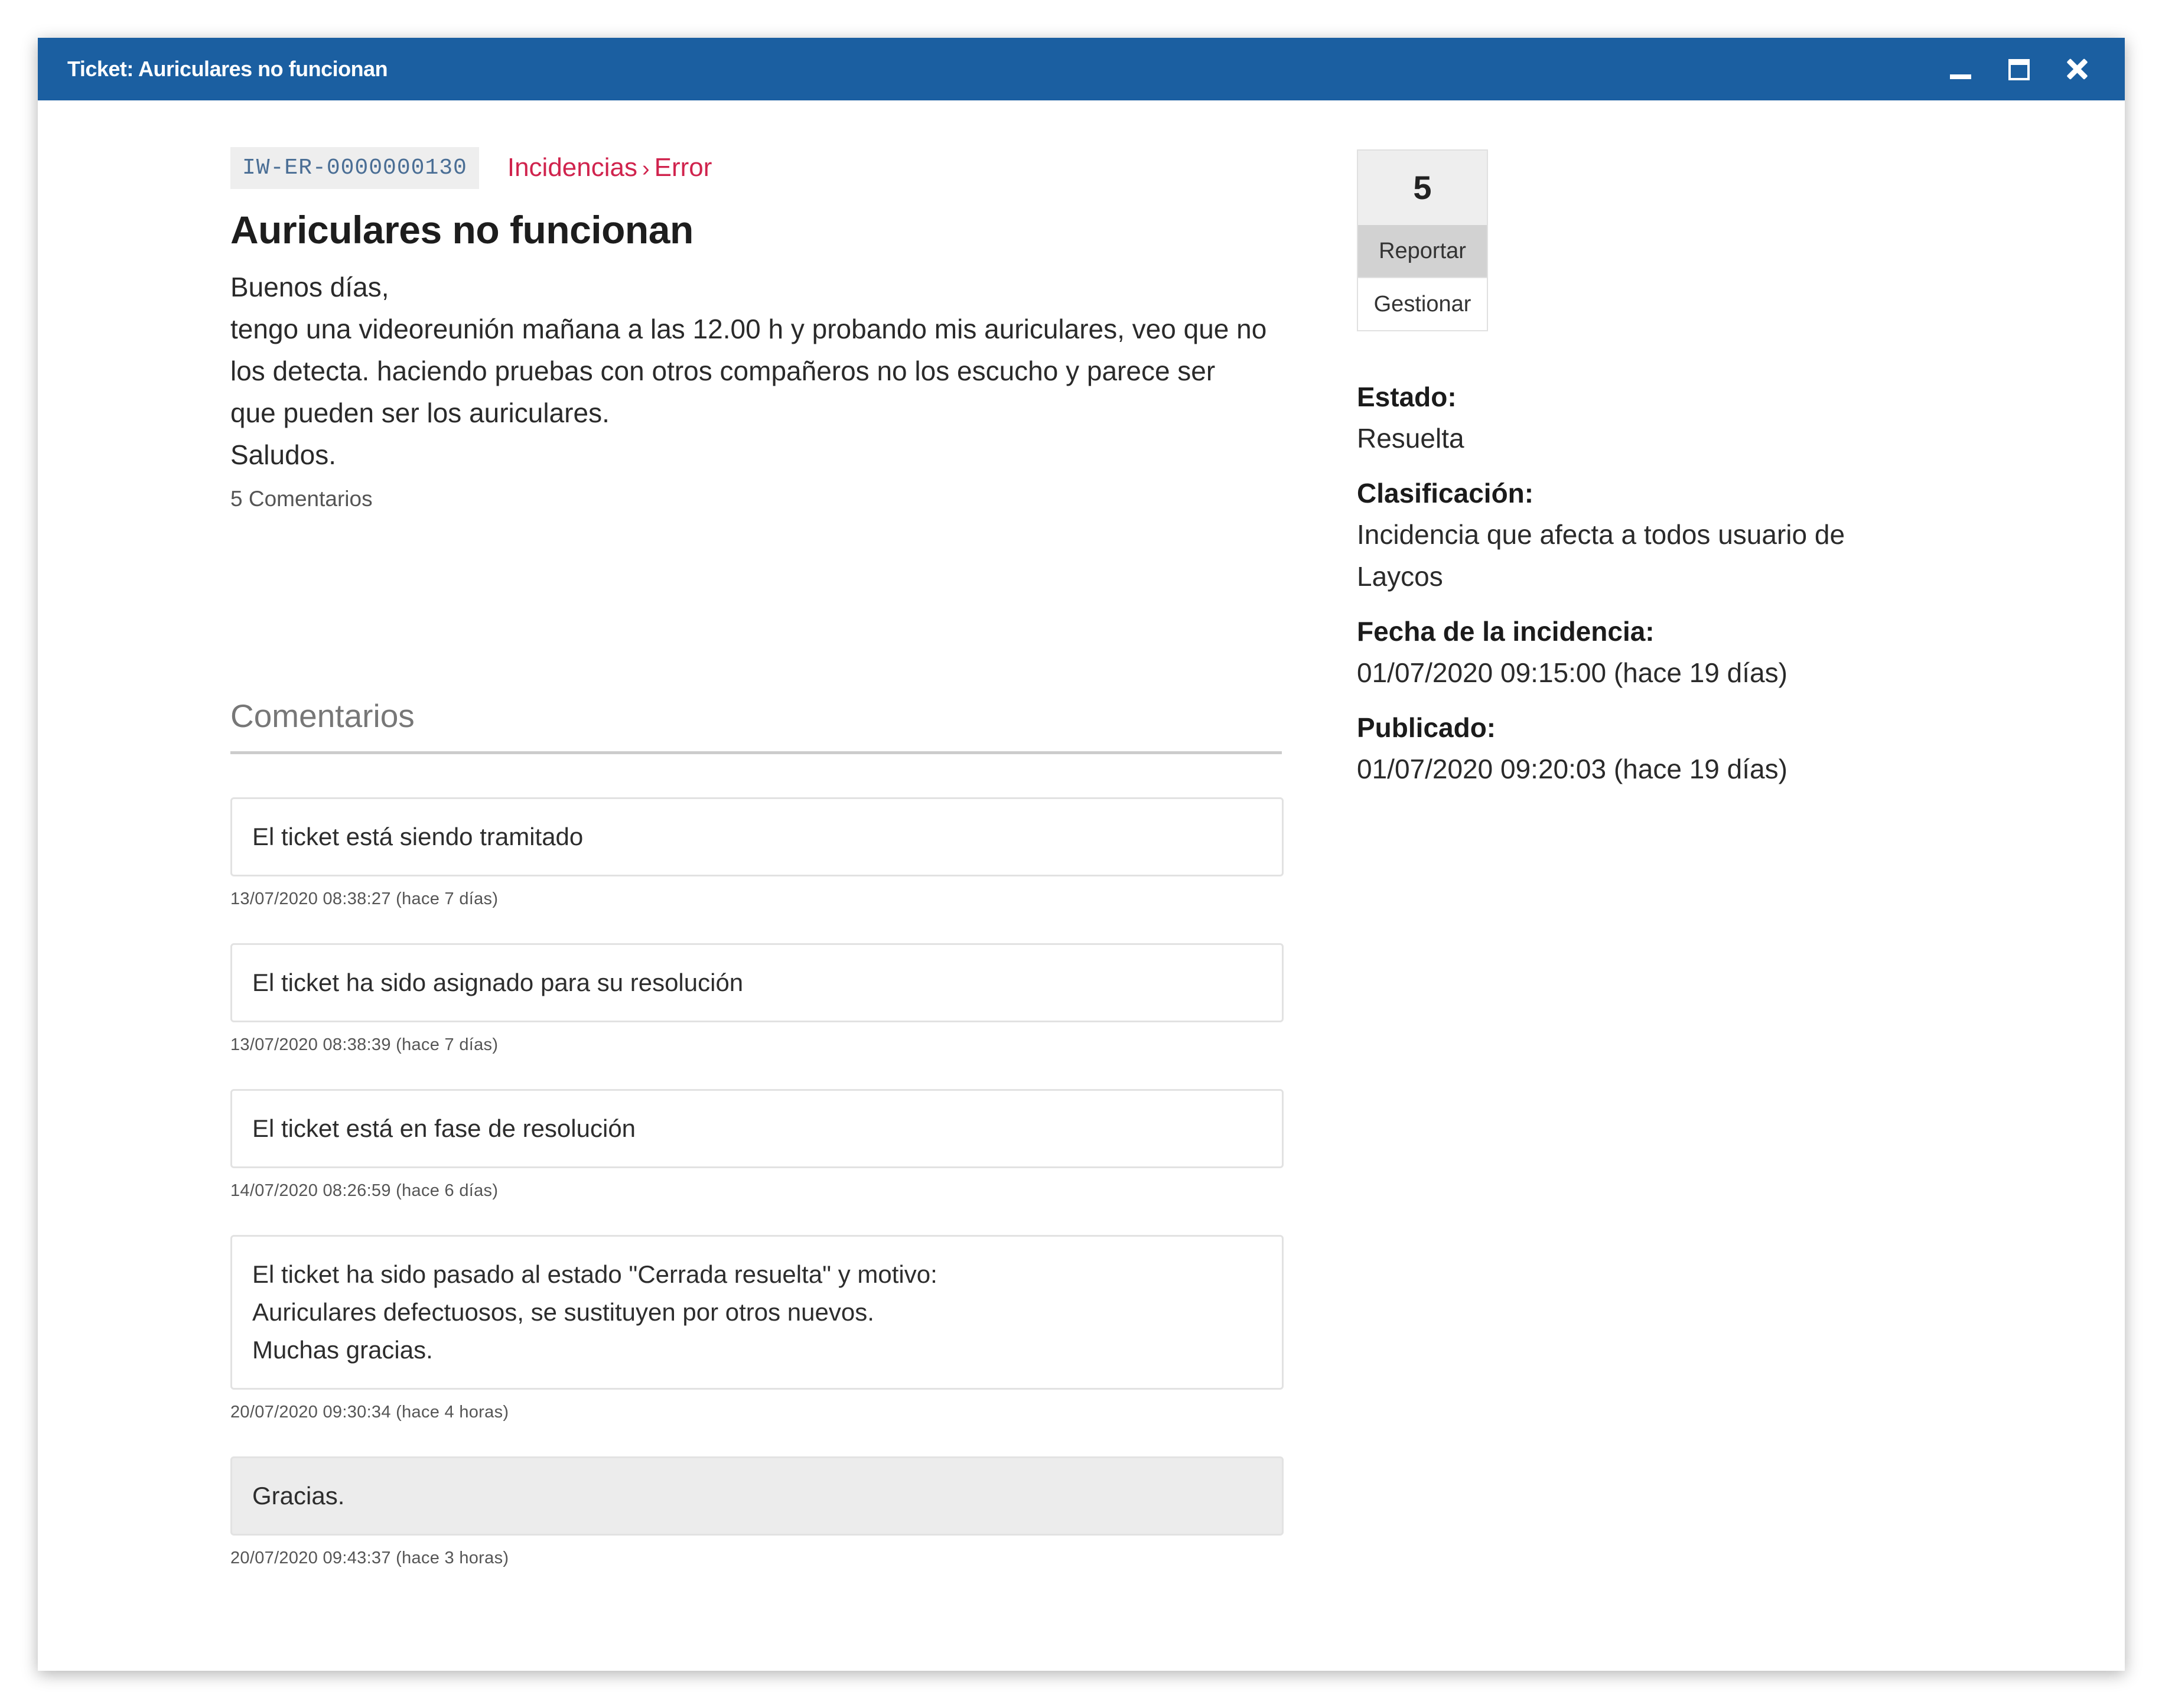 This screenshot has height=1708, width=2162. I want to click on breadcrumb-item-incidencias: Incidencias, so click(572, 167).